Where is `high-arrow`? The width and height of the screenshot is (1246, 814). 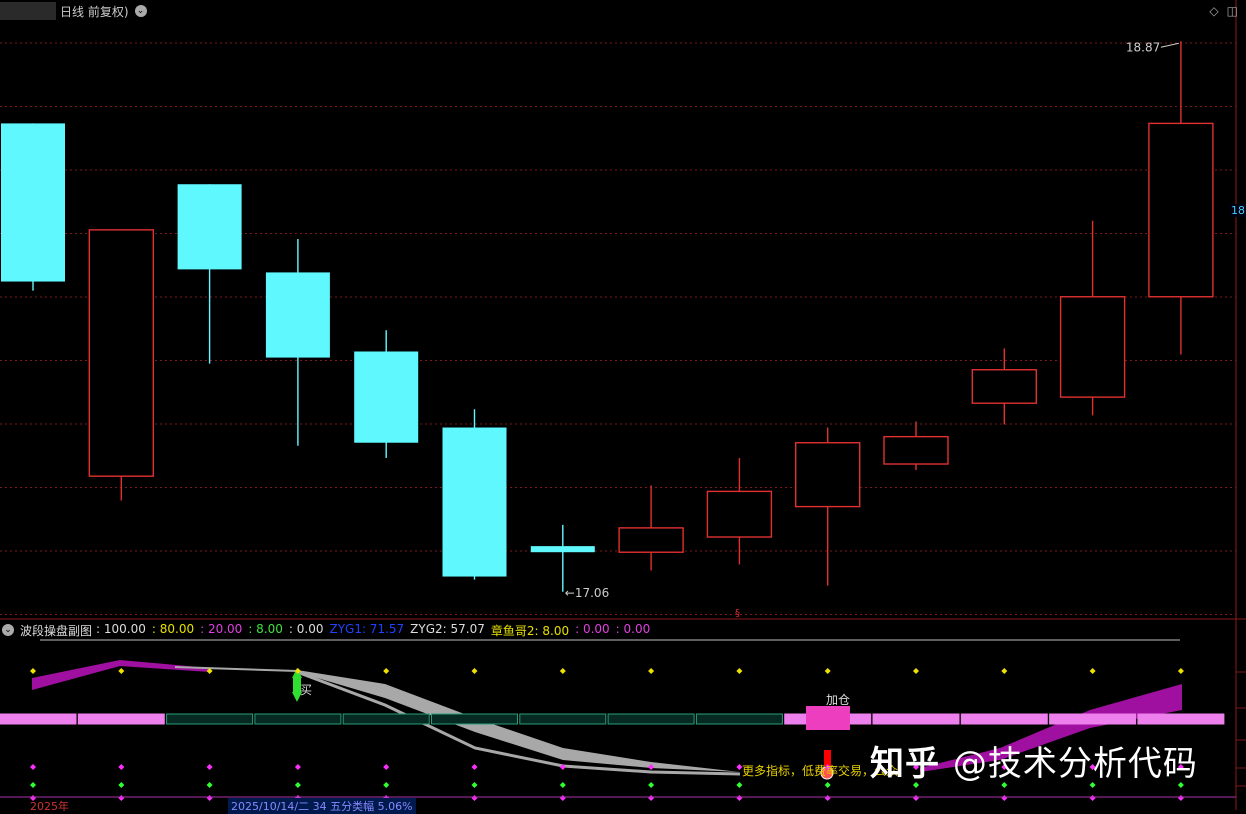
high-arrow is located at coordinates (1170, 45).